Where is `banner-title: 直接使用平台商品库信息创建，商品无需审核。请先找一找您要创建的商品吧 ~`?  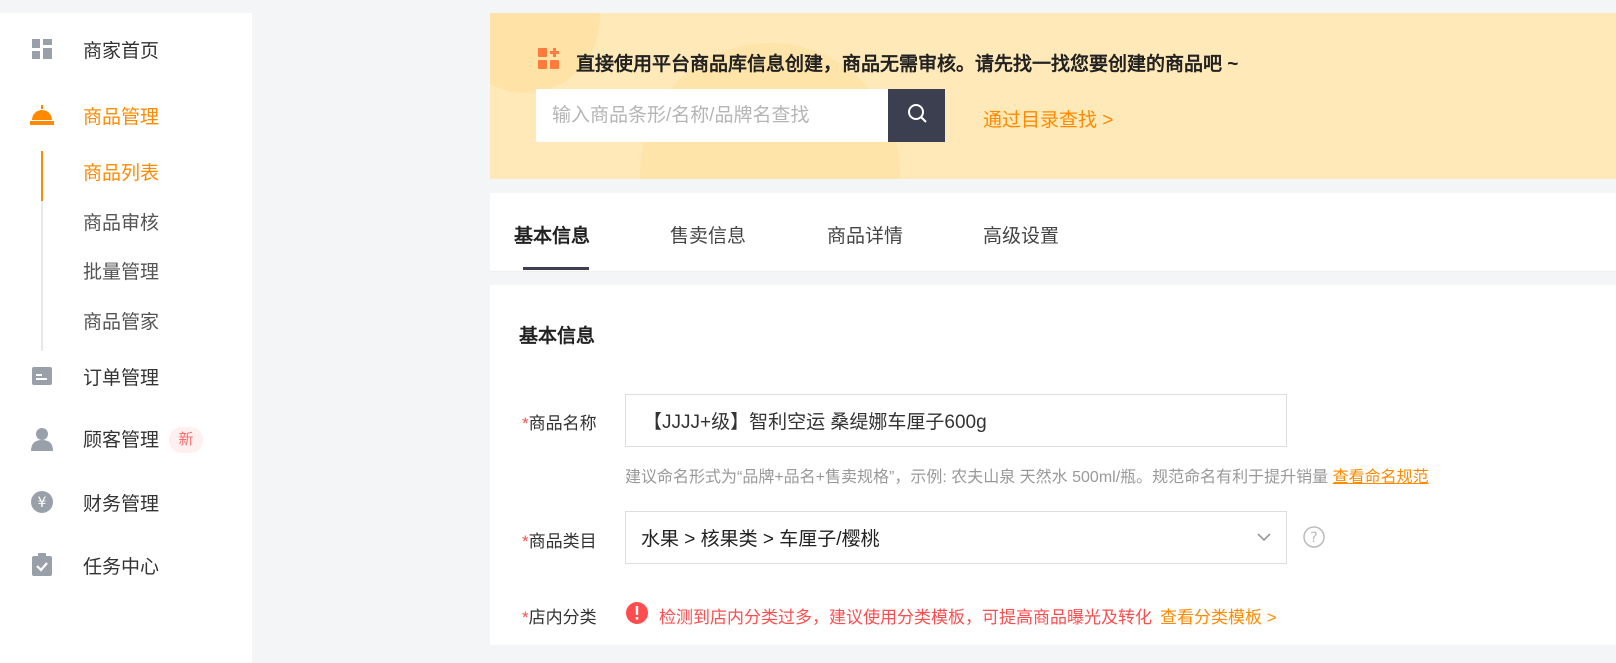
banner-title: 直接使用平台商品库信息创建，商品无需审核。请先找一找您要创建的商品吧 ~ is located at coordinates (888, 62).